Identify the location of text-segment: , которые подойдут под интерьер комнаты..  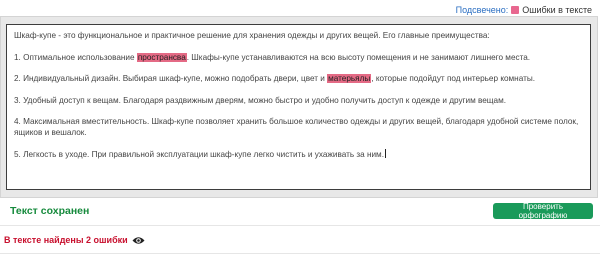
(453, 78).